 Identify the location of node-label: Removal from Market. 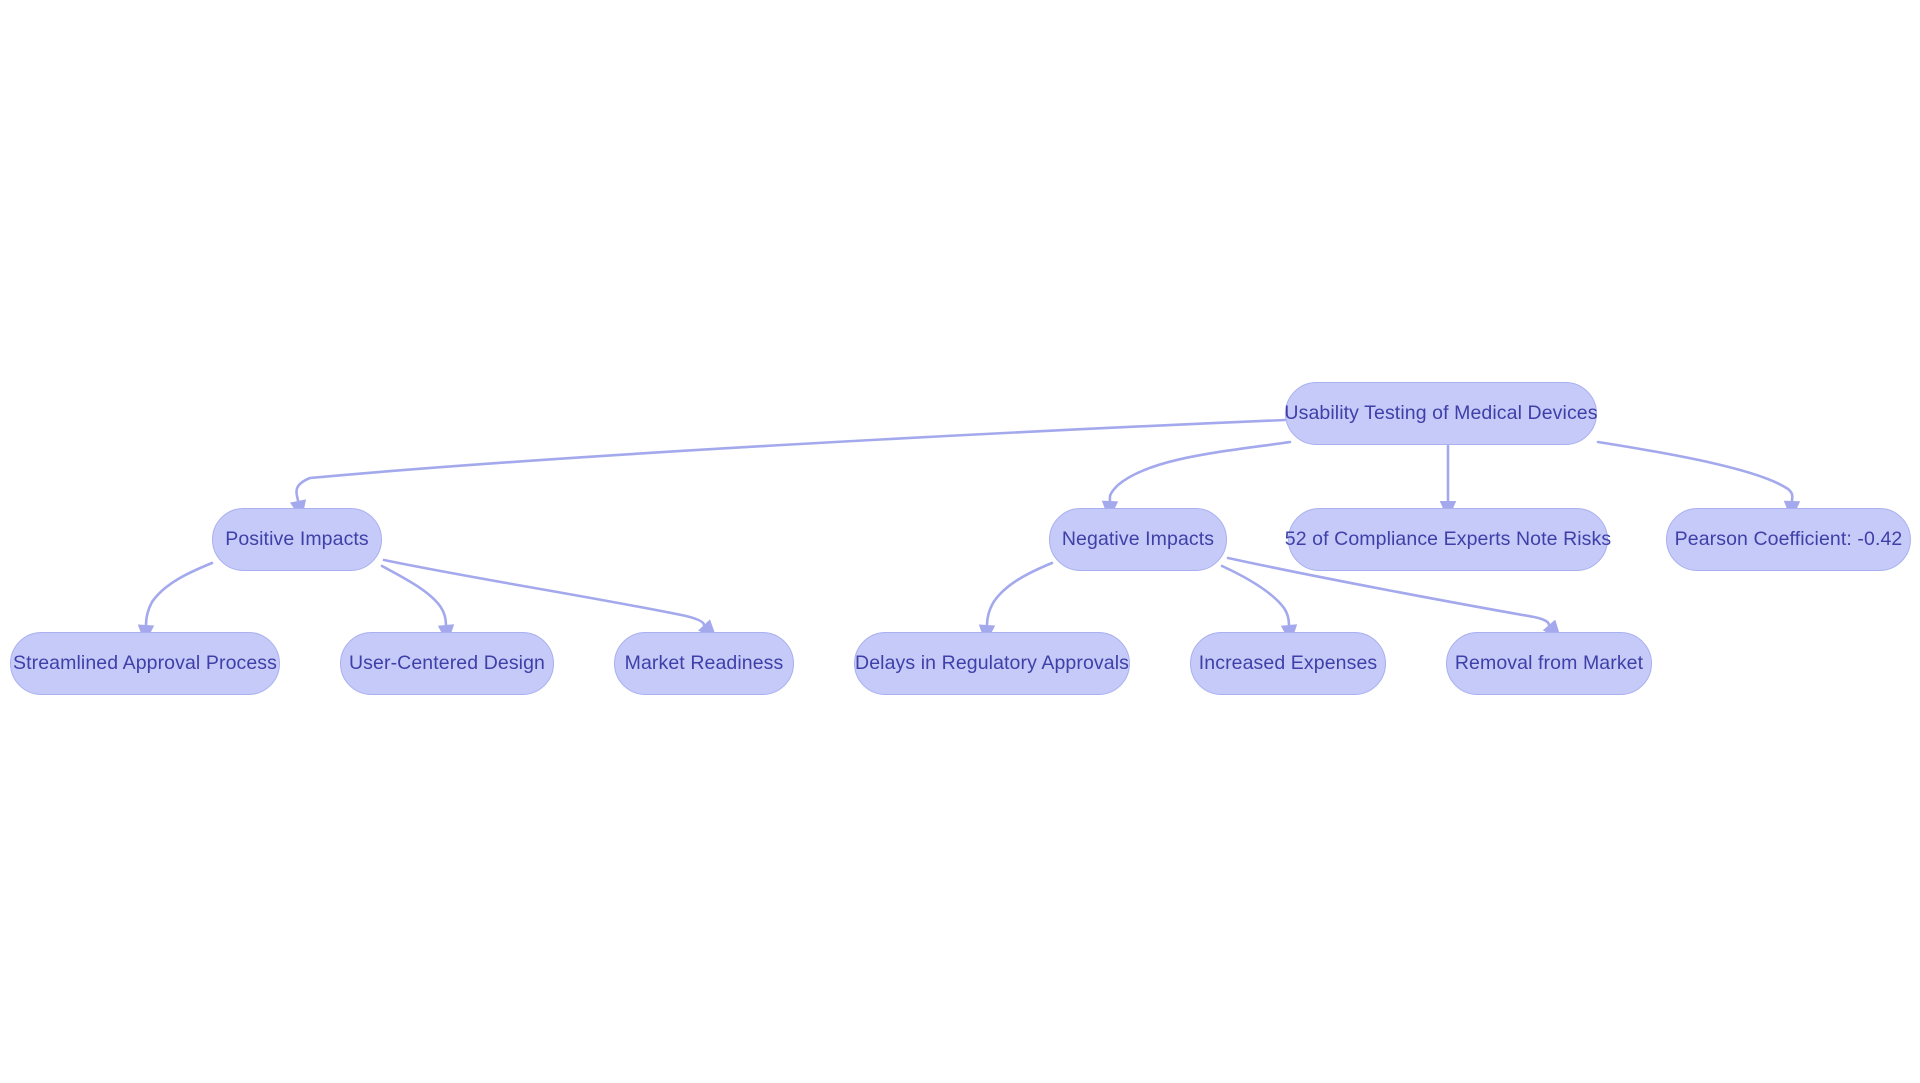
(1549, 662).